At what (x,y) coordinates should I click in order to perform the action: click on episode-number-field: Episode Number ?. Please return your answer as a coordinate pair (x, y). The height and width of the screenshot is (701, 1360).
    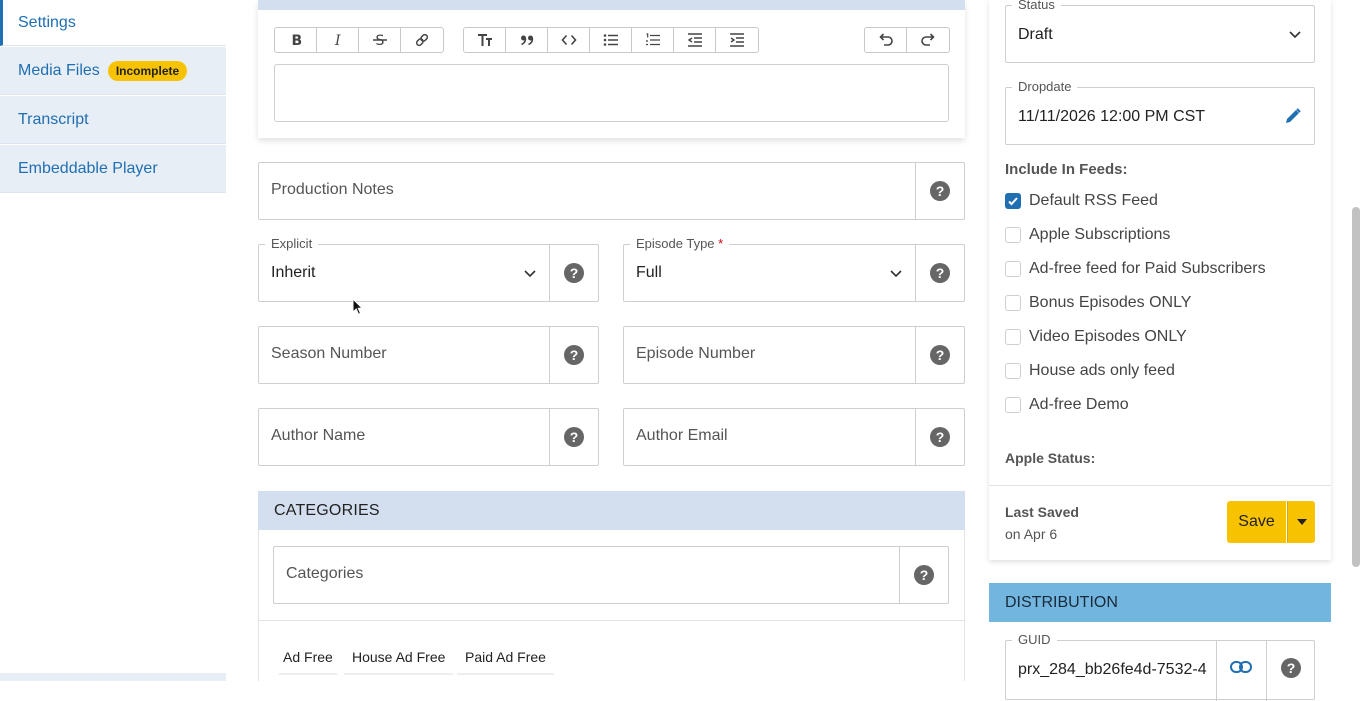
    Looking at the image, I should click on (794, 355).